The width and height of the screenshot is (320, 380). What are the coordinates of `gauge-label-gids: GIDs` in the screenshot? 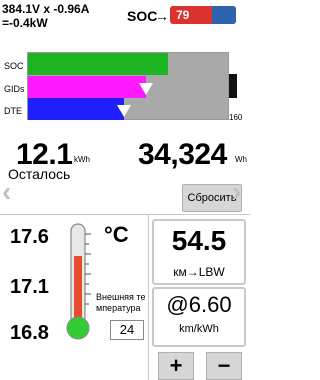 It's located at (14, 89).